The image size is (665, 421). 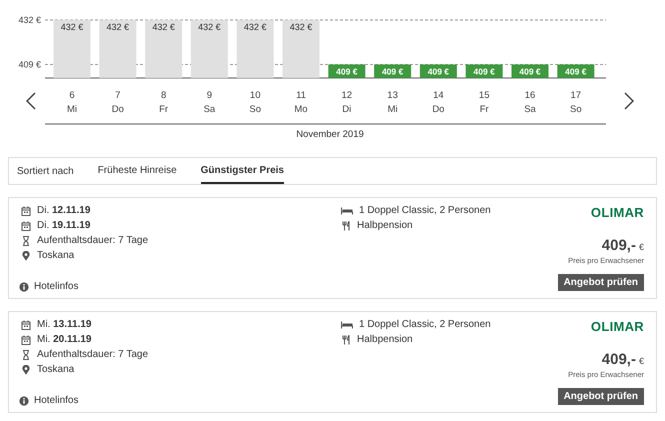 What do you see at coordinates (347, 95) in the screenshot?
I see `axis-label: 12` at bounding box center [347, 95].